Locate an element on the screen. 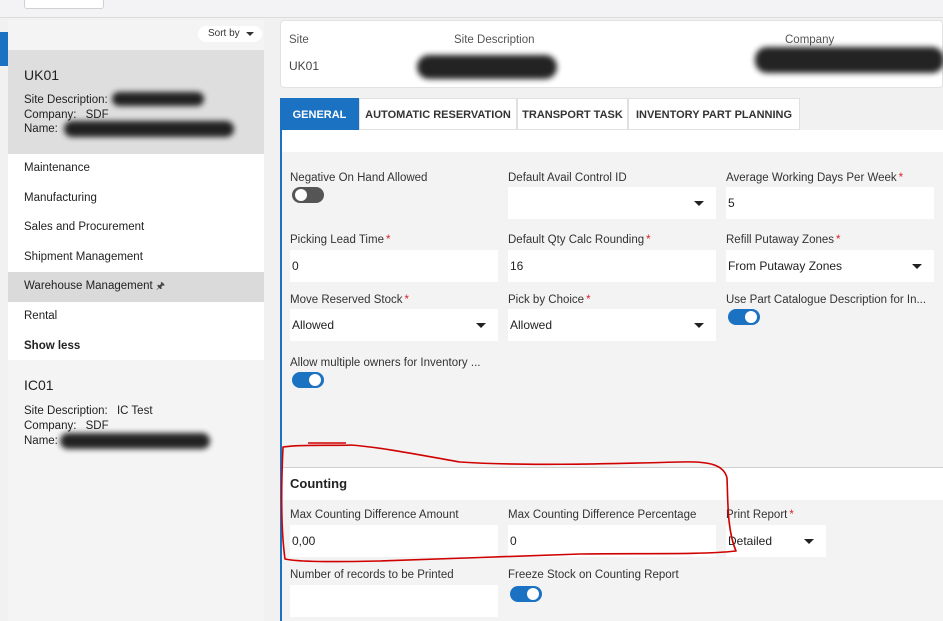  pin-icon: 🖈 is located at coordinates (160, 286).